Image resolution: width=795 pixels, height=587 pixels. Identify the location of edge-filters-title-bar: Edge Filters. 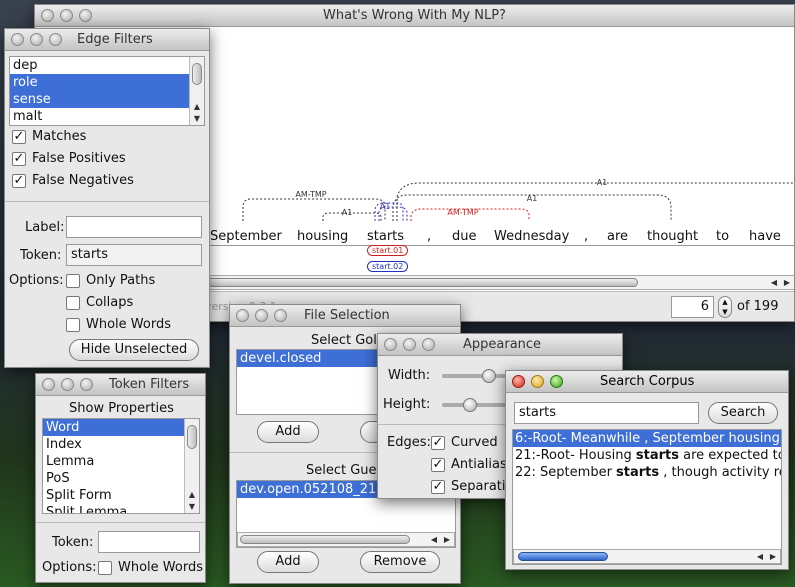
(107, 40).